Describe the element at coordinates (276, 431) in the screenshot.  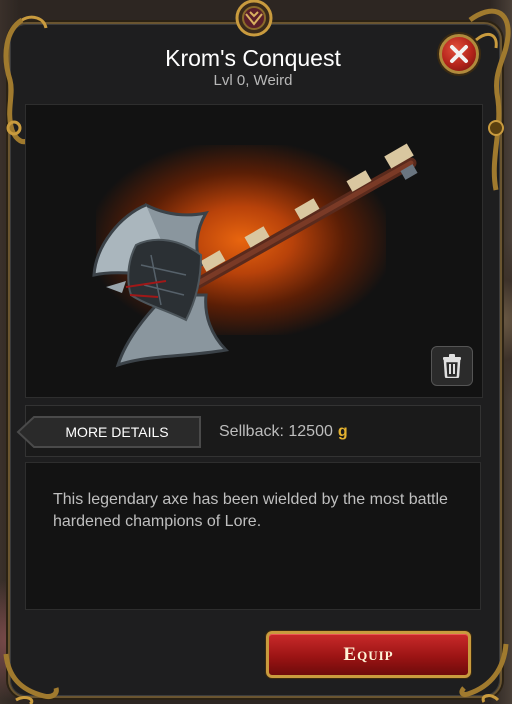
I see `sellback-label: Sellback: 12500` at that location.